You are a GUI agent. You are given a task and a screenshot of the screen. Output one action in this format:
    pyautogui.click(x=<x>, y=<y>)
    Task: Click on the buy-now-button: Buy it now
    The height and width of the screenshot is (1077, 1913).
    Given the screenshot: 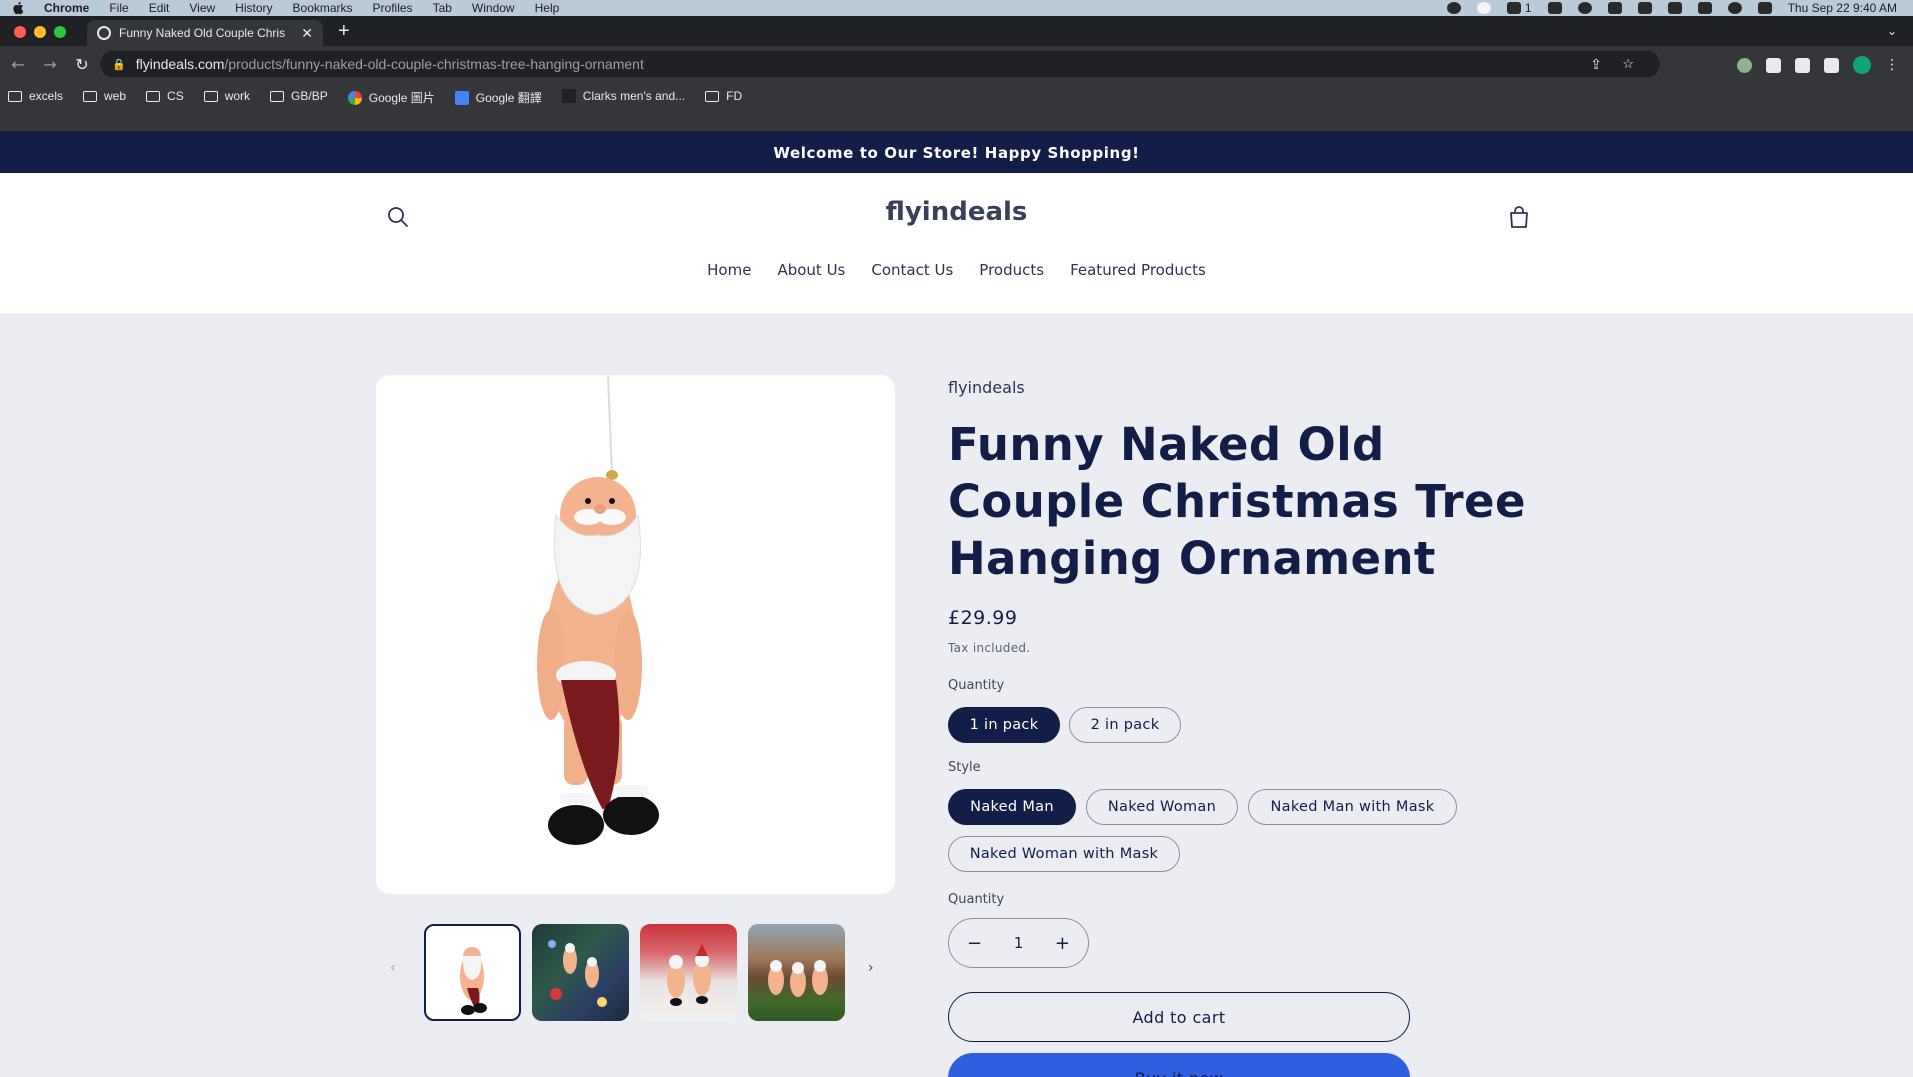 What is the action you would take?
    pyautogui.click(x=1179, y=1065)
    